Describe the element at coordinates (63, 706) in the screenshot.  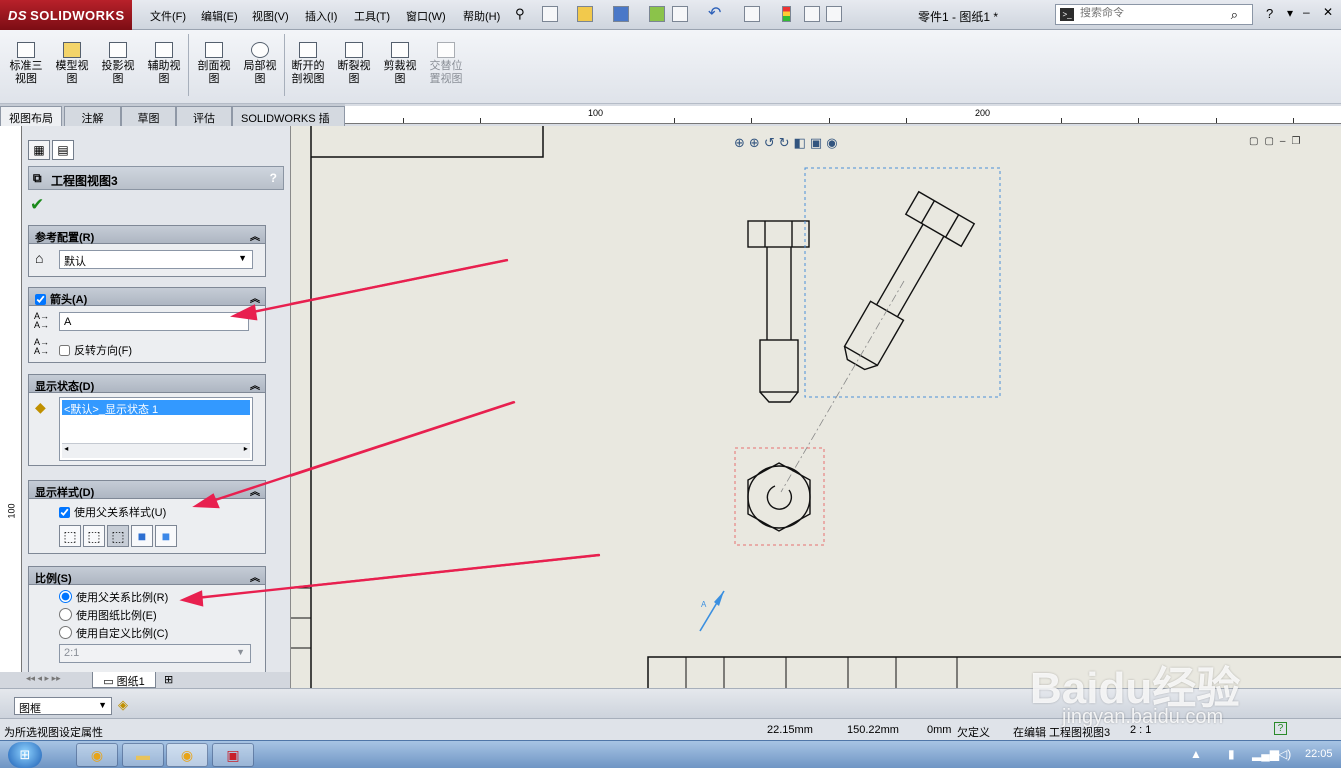
I see `layer-select: 图框 ▼` at that location.